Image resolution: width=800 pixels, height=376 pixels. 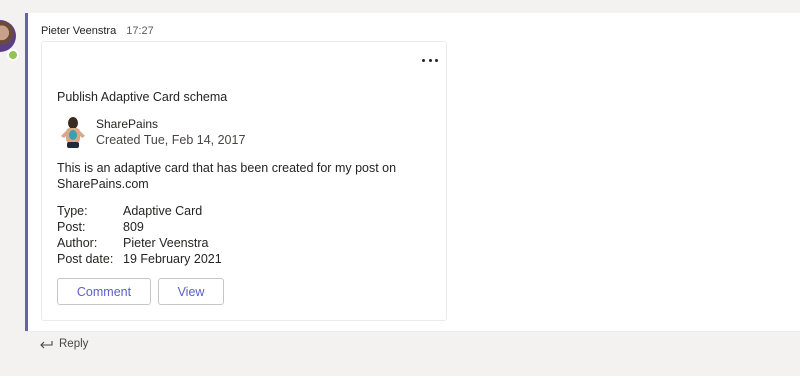 I want to click on created-date: Created Tue, Feb 14, 2017, so click(x=171, y=140).